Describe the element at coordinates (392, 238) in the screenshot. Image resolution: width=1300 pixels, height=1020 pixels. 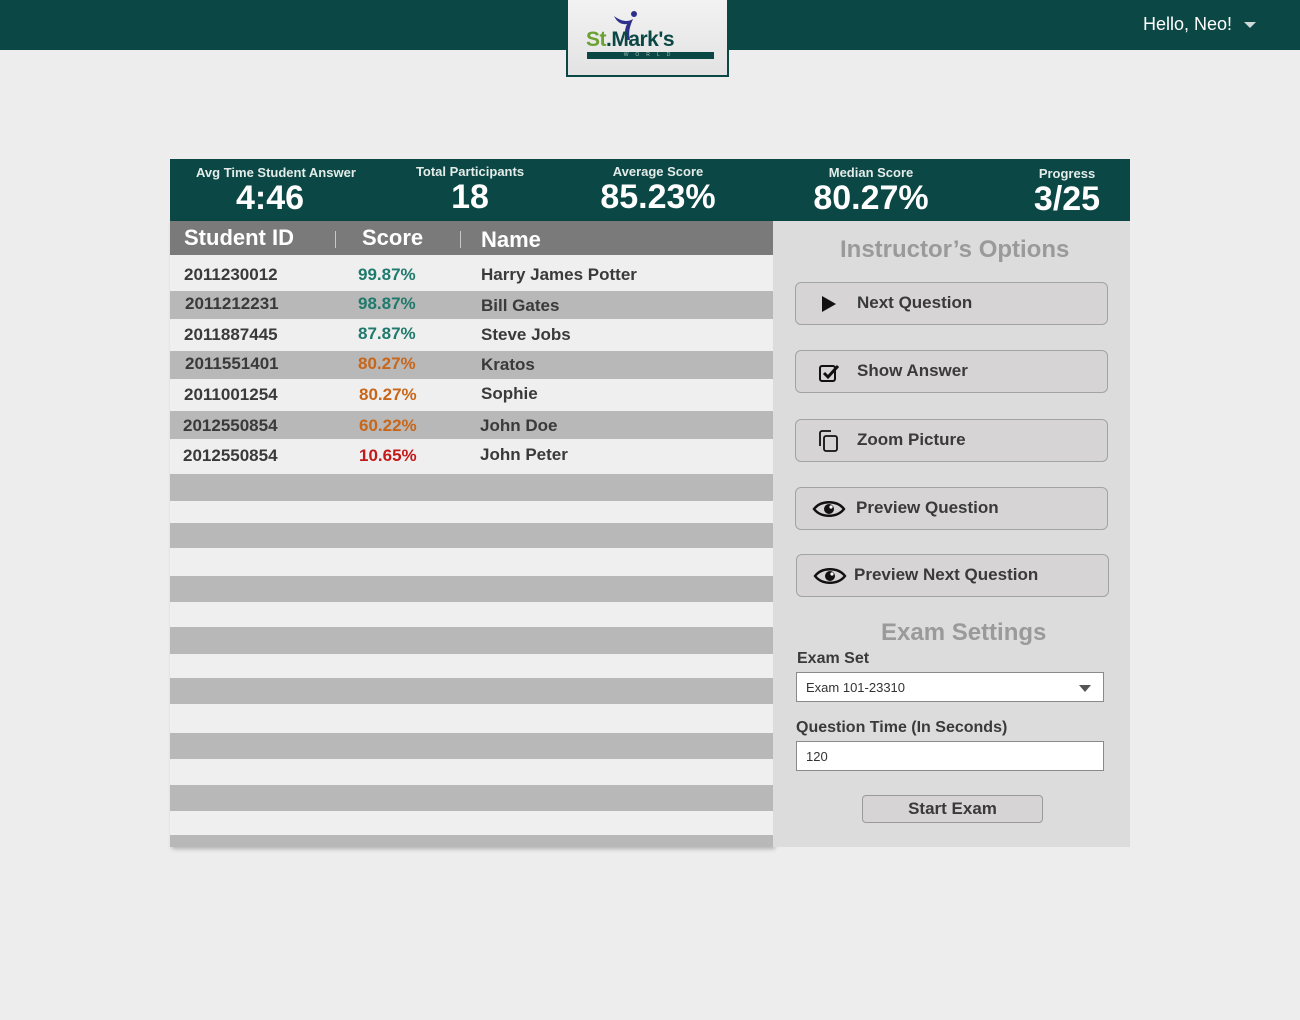
I see `column-header-score: Score` at that location.